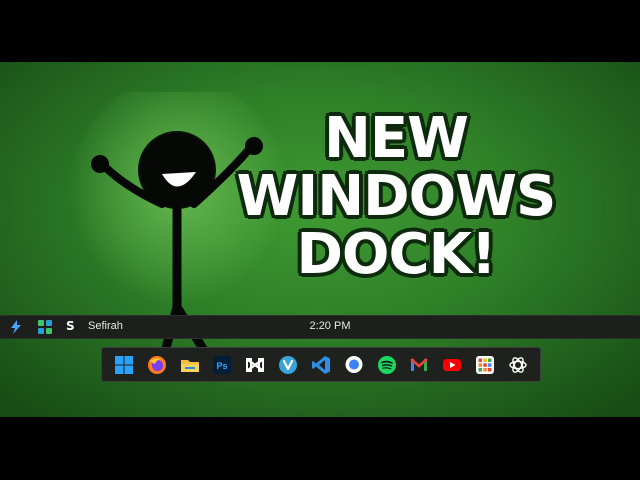  What do you see at coordinates (255, 365) in the screenshot?
I see `capcut-icon` at bounding box center [255, 365].